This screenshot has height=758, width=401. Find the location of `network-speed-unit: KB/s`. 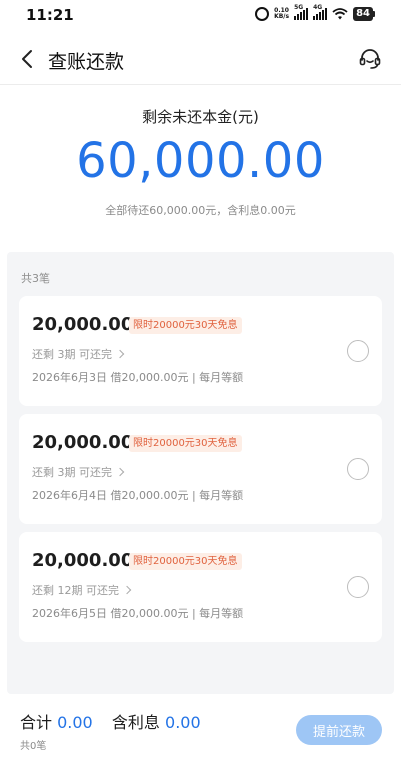

network-speed-unit: KB/s is located at coordinates (282, 16).